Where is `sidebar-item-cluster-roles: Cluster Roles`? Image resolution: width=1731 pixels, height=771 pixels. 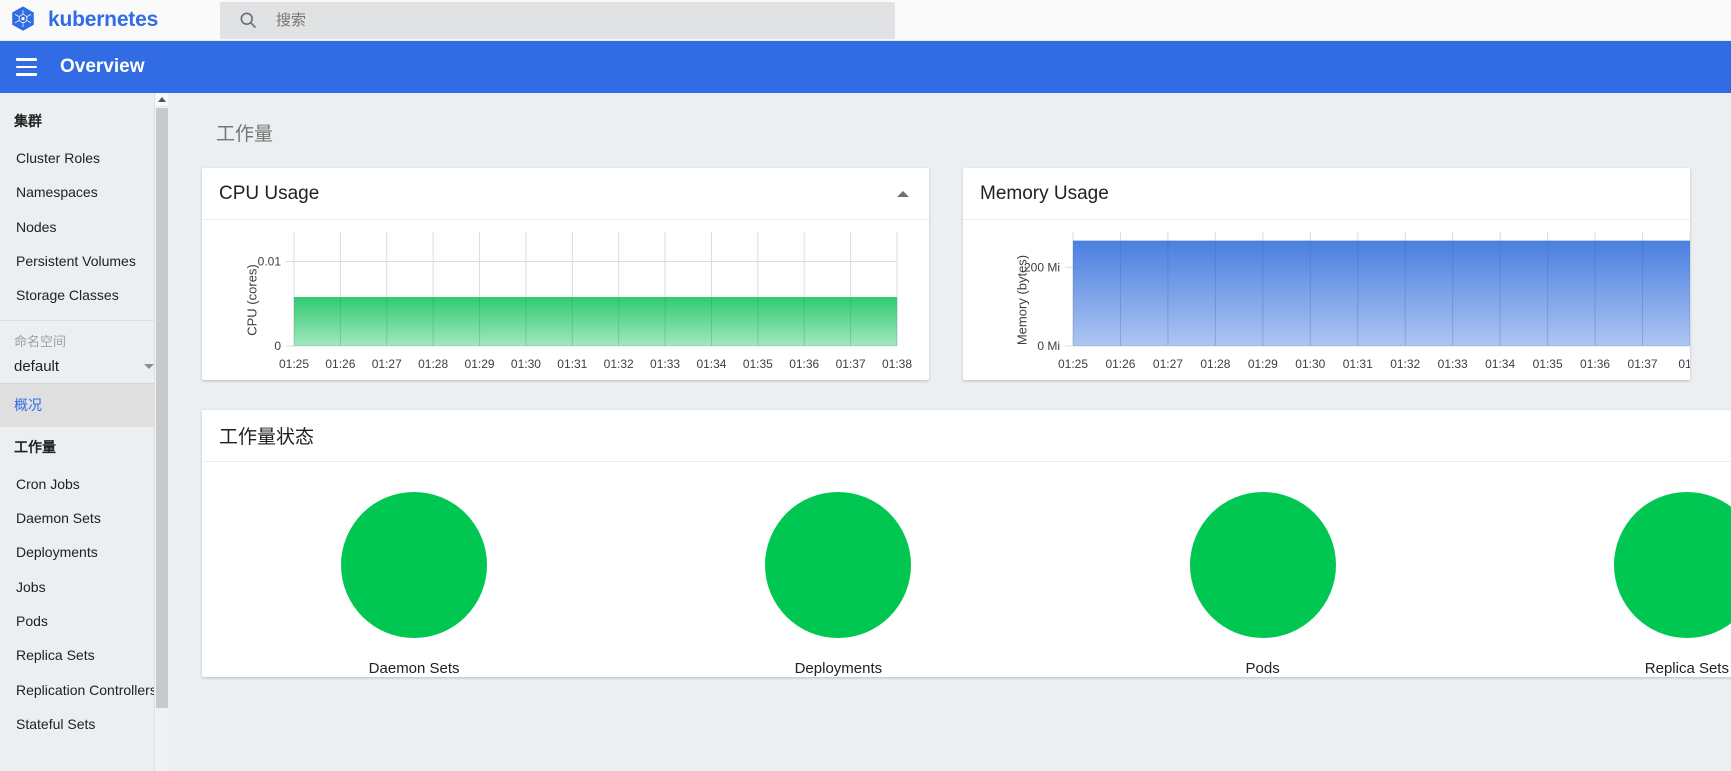 sidebar-item-cluster-roles: Cluster Roles is located at coordinates (84, 158).